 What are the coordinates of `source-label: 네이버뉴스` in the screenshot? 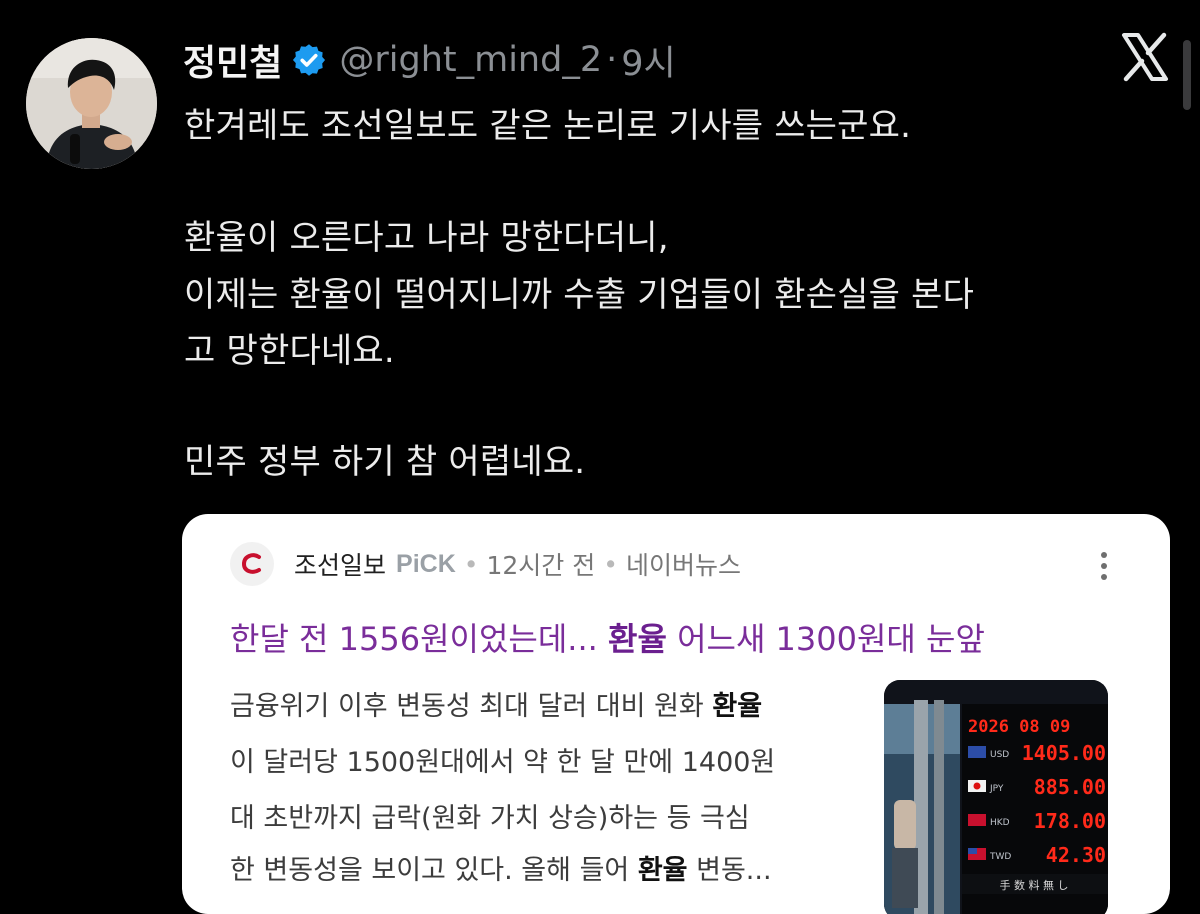 It's located at (683, 564).